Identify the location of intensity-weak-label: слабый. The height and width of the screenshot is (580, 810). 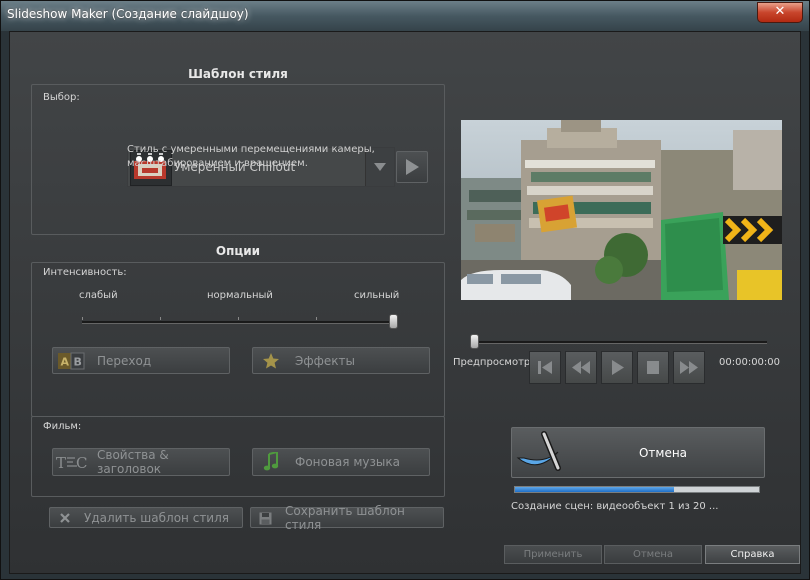
(98, 295).